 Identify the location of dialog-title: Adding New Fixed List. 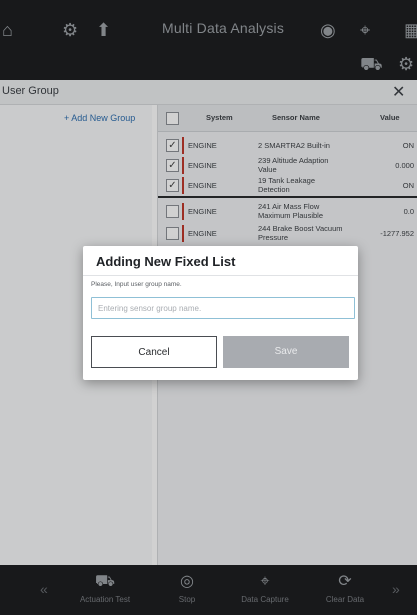
(166, 261).